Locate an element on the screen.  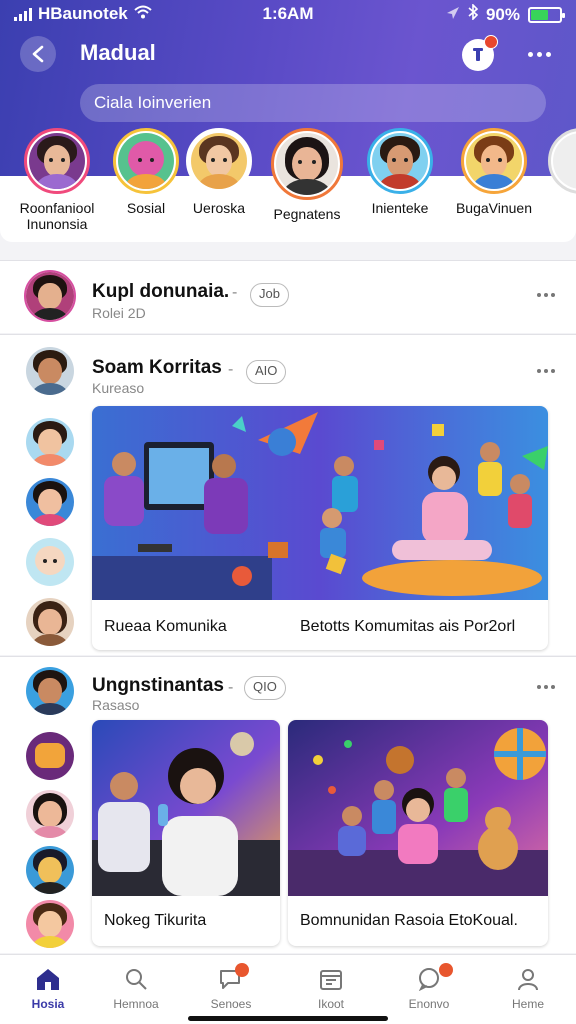
post-header: Ungnstinantas Rasaso - QIO is located at coordinates (288, 688).